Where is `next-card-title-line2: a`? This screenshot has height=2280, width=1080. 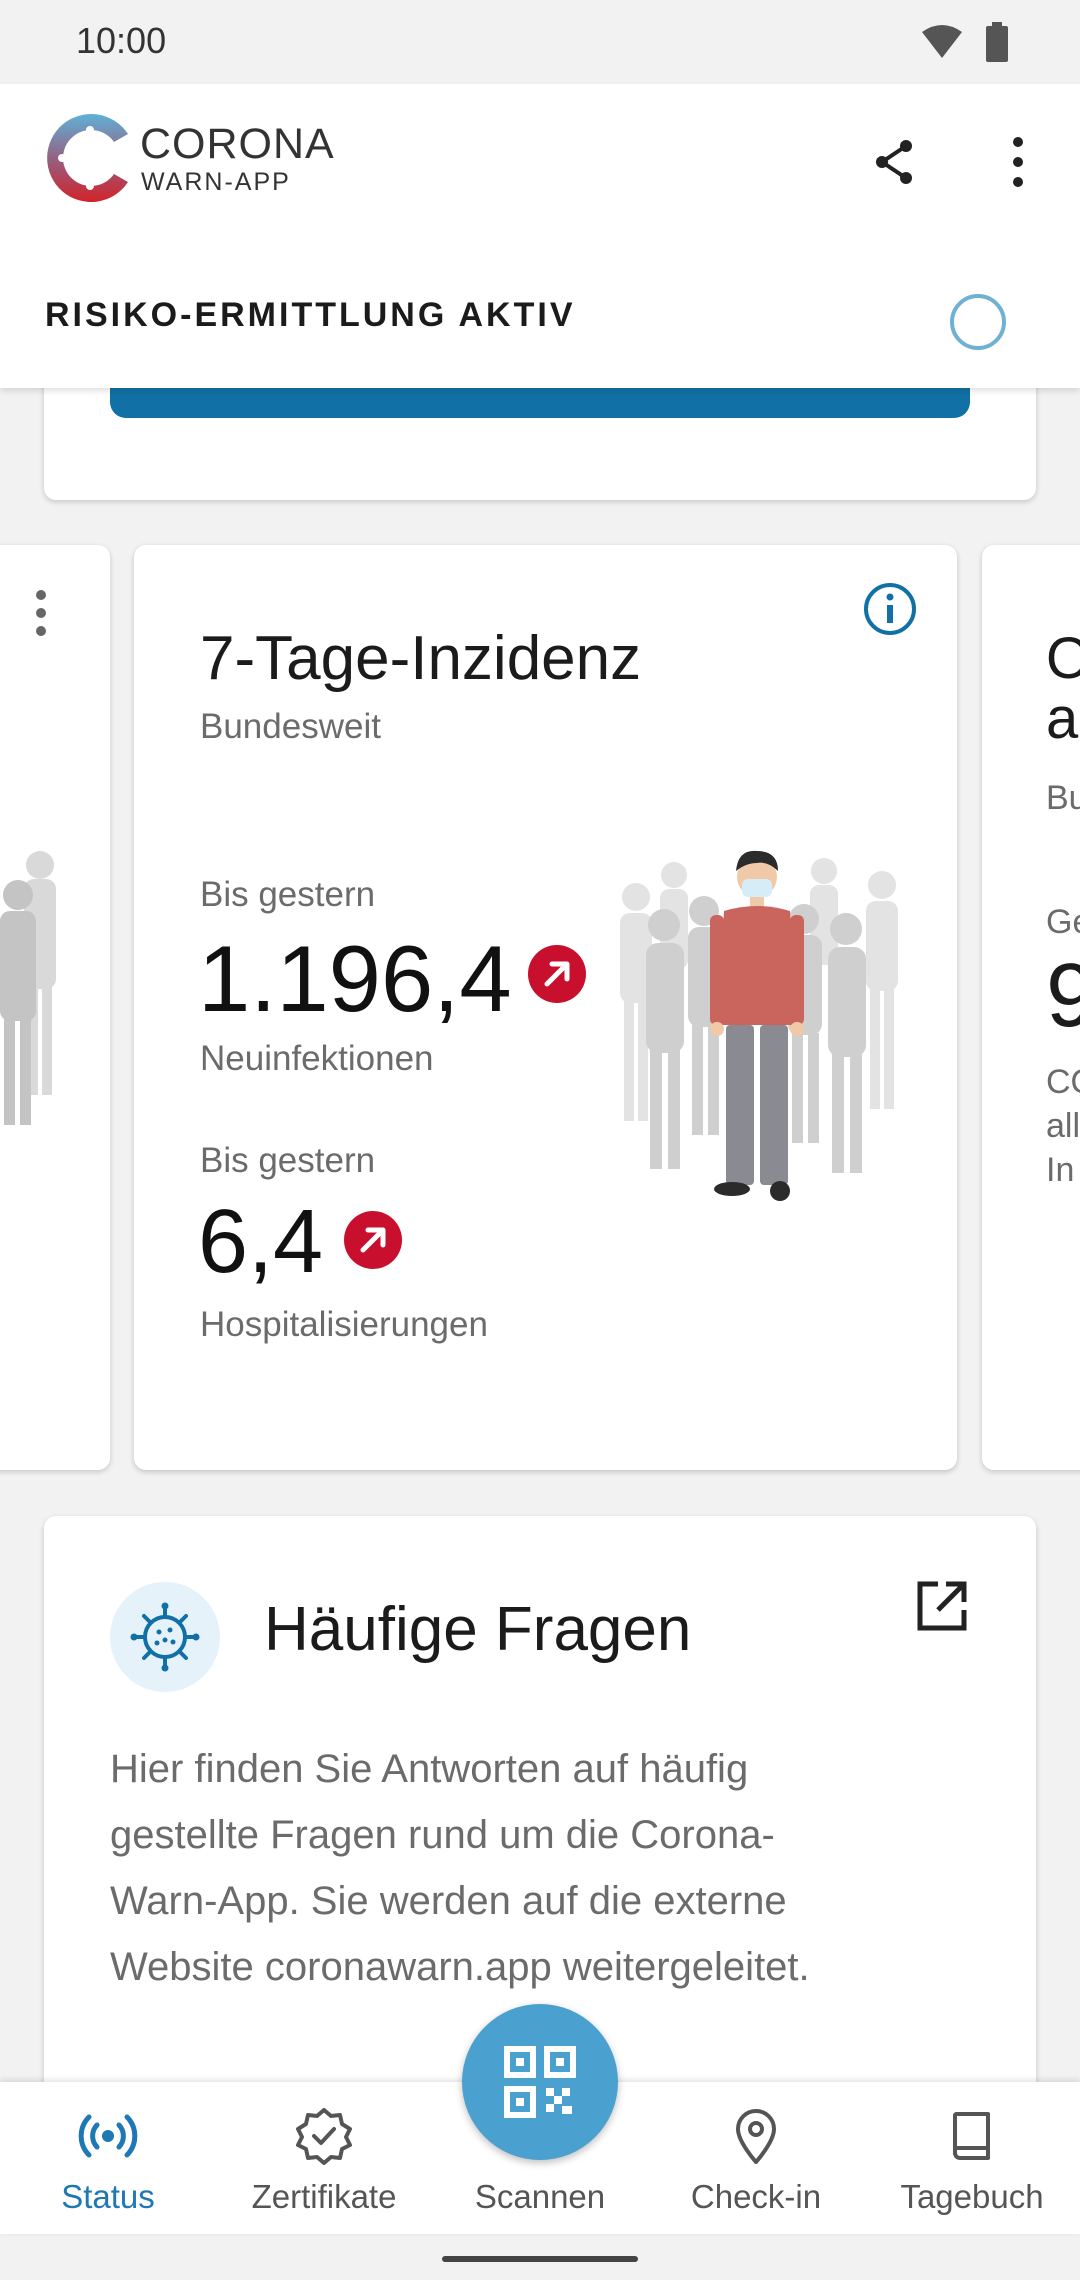 next-card-title-line2: a is located at coordinates (1062, 718).